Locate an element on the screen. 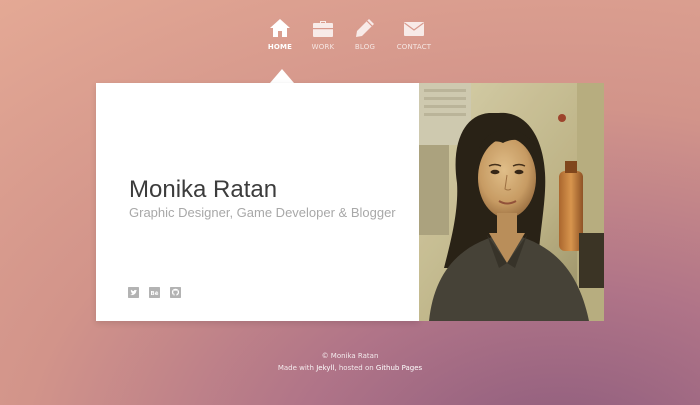 The width and height of the screenshot is (700, 405). active-nav-pointer is located at coordinates (282, 76).